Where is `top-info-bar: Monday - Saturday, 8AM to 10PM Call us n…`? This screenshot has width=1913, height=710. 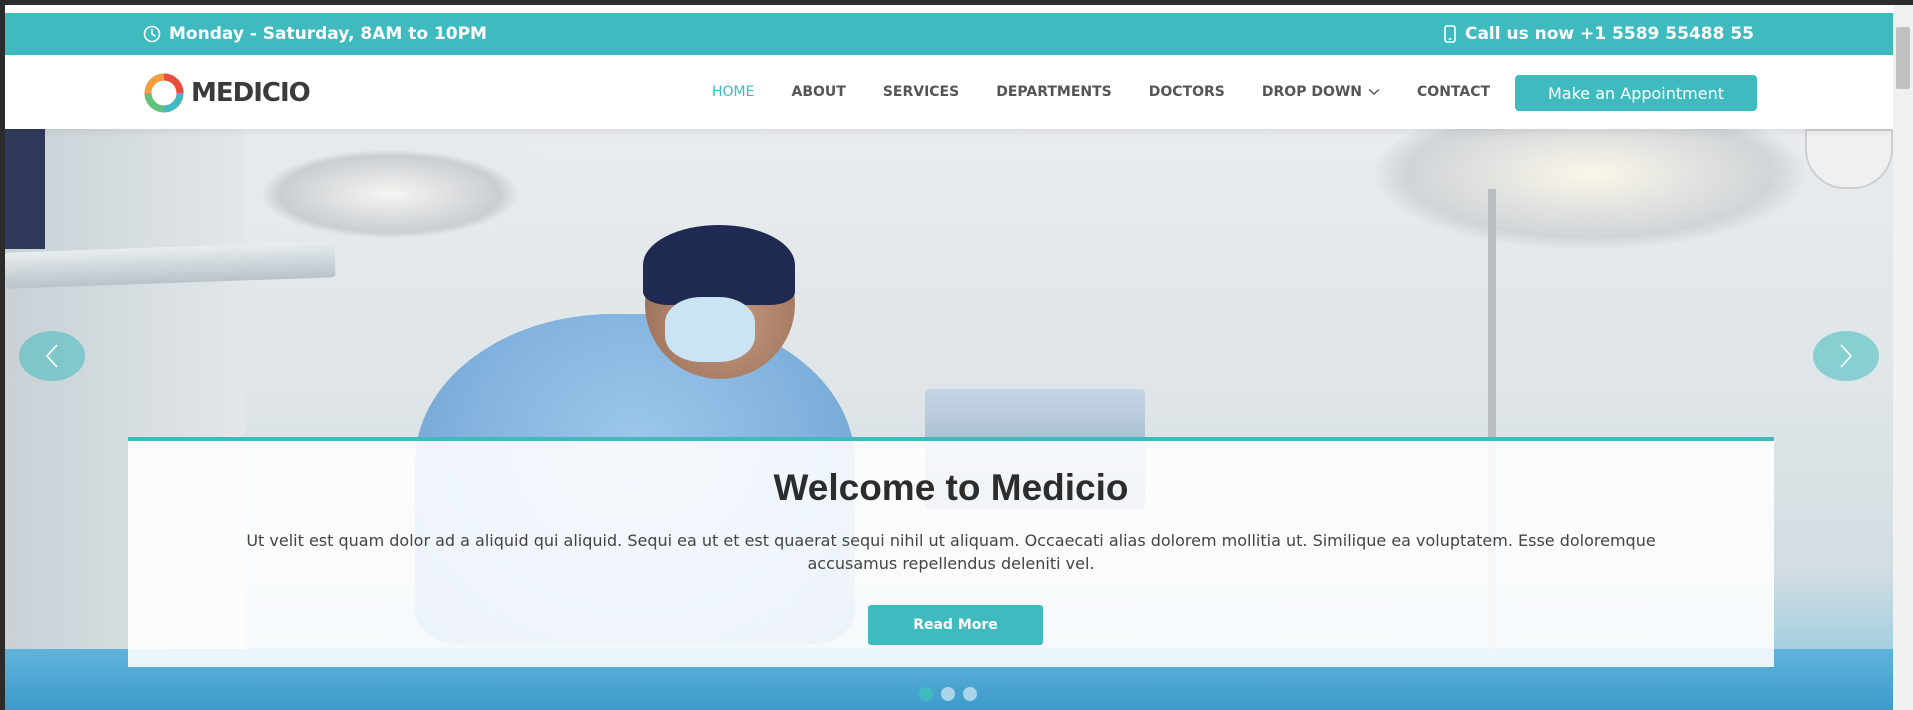
top-info-bar: Monday - Saturday, 8AM to 10PM Call us n… is located at coordinates (949, 34).